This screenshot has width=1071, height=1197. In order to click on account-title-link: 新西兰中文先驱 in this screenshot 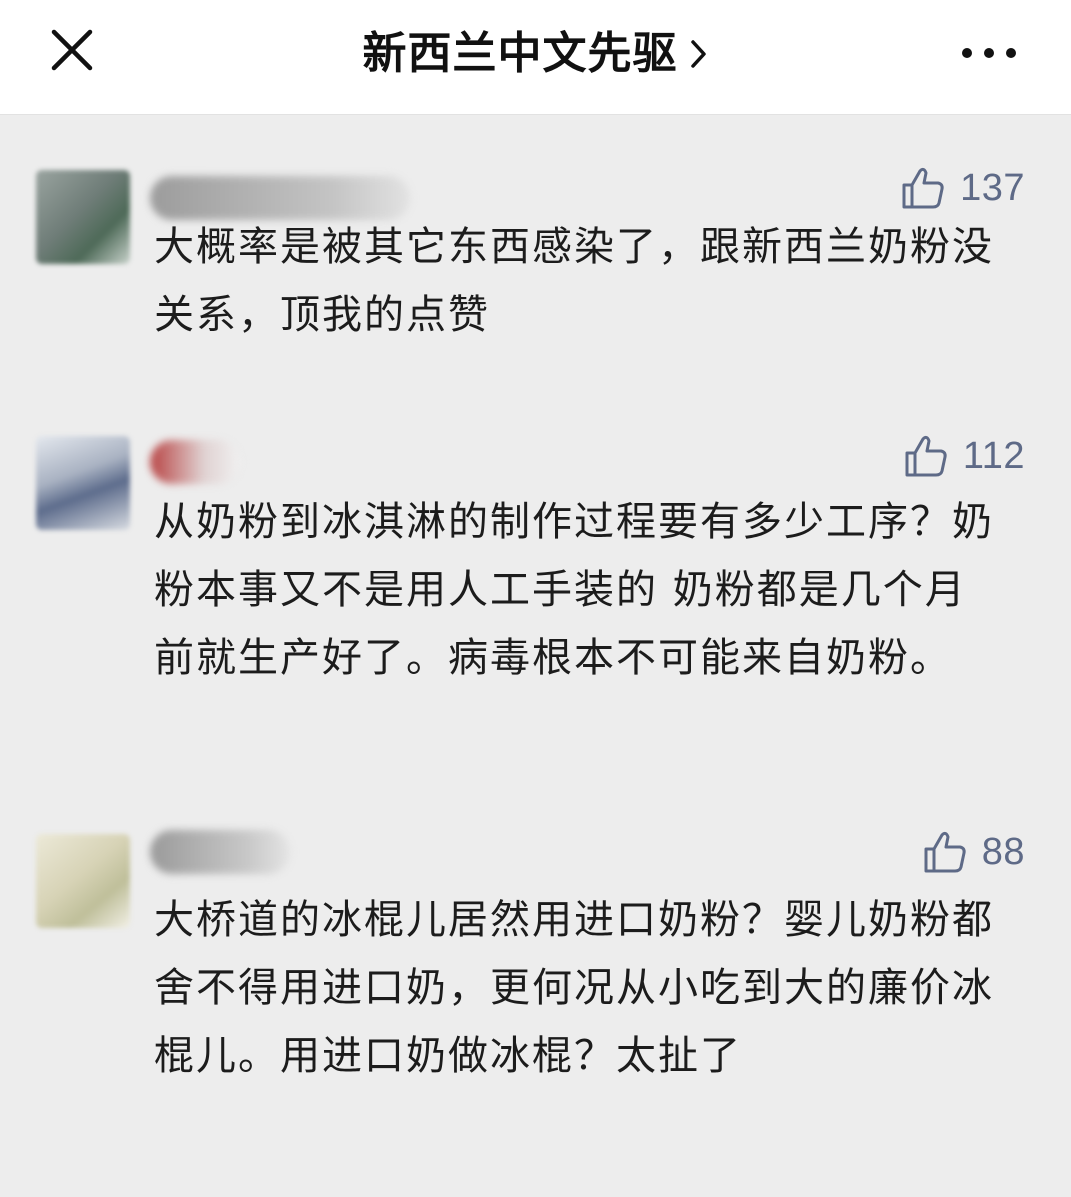, I will do `click(535, 53)`.